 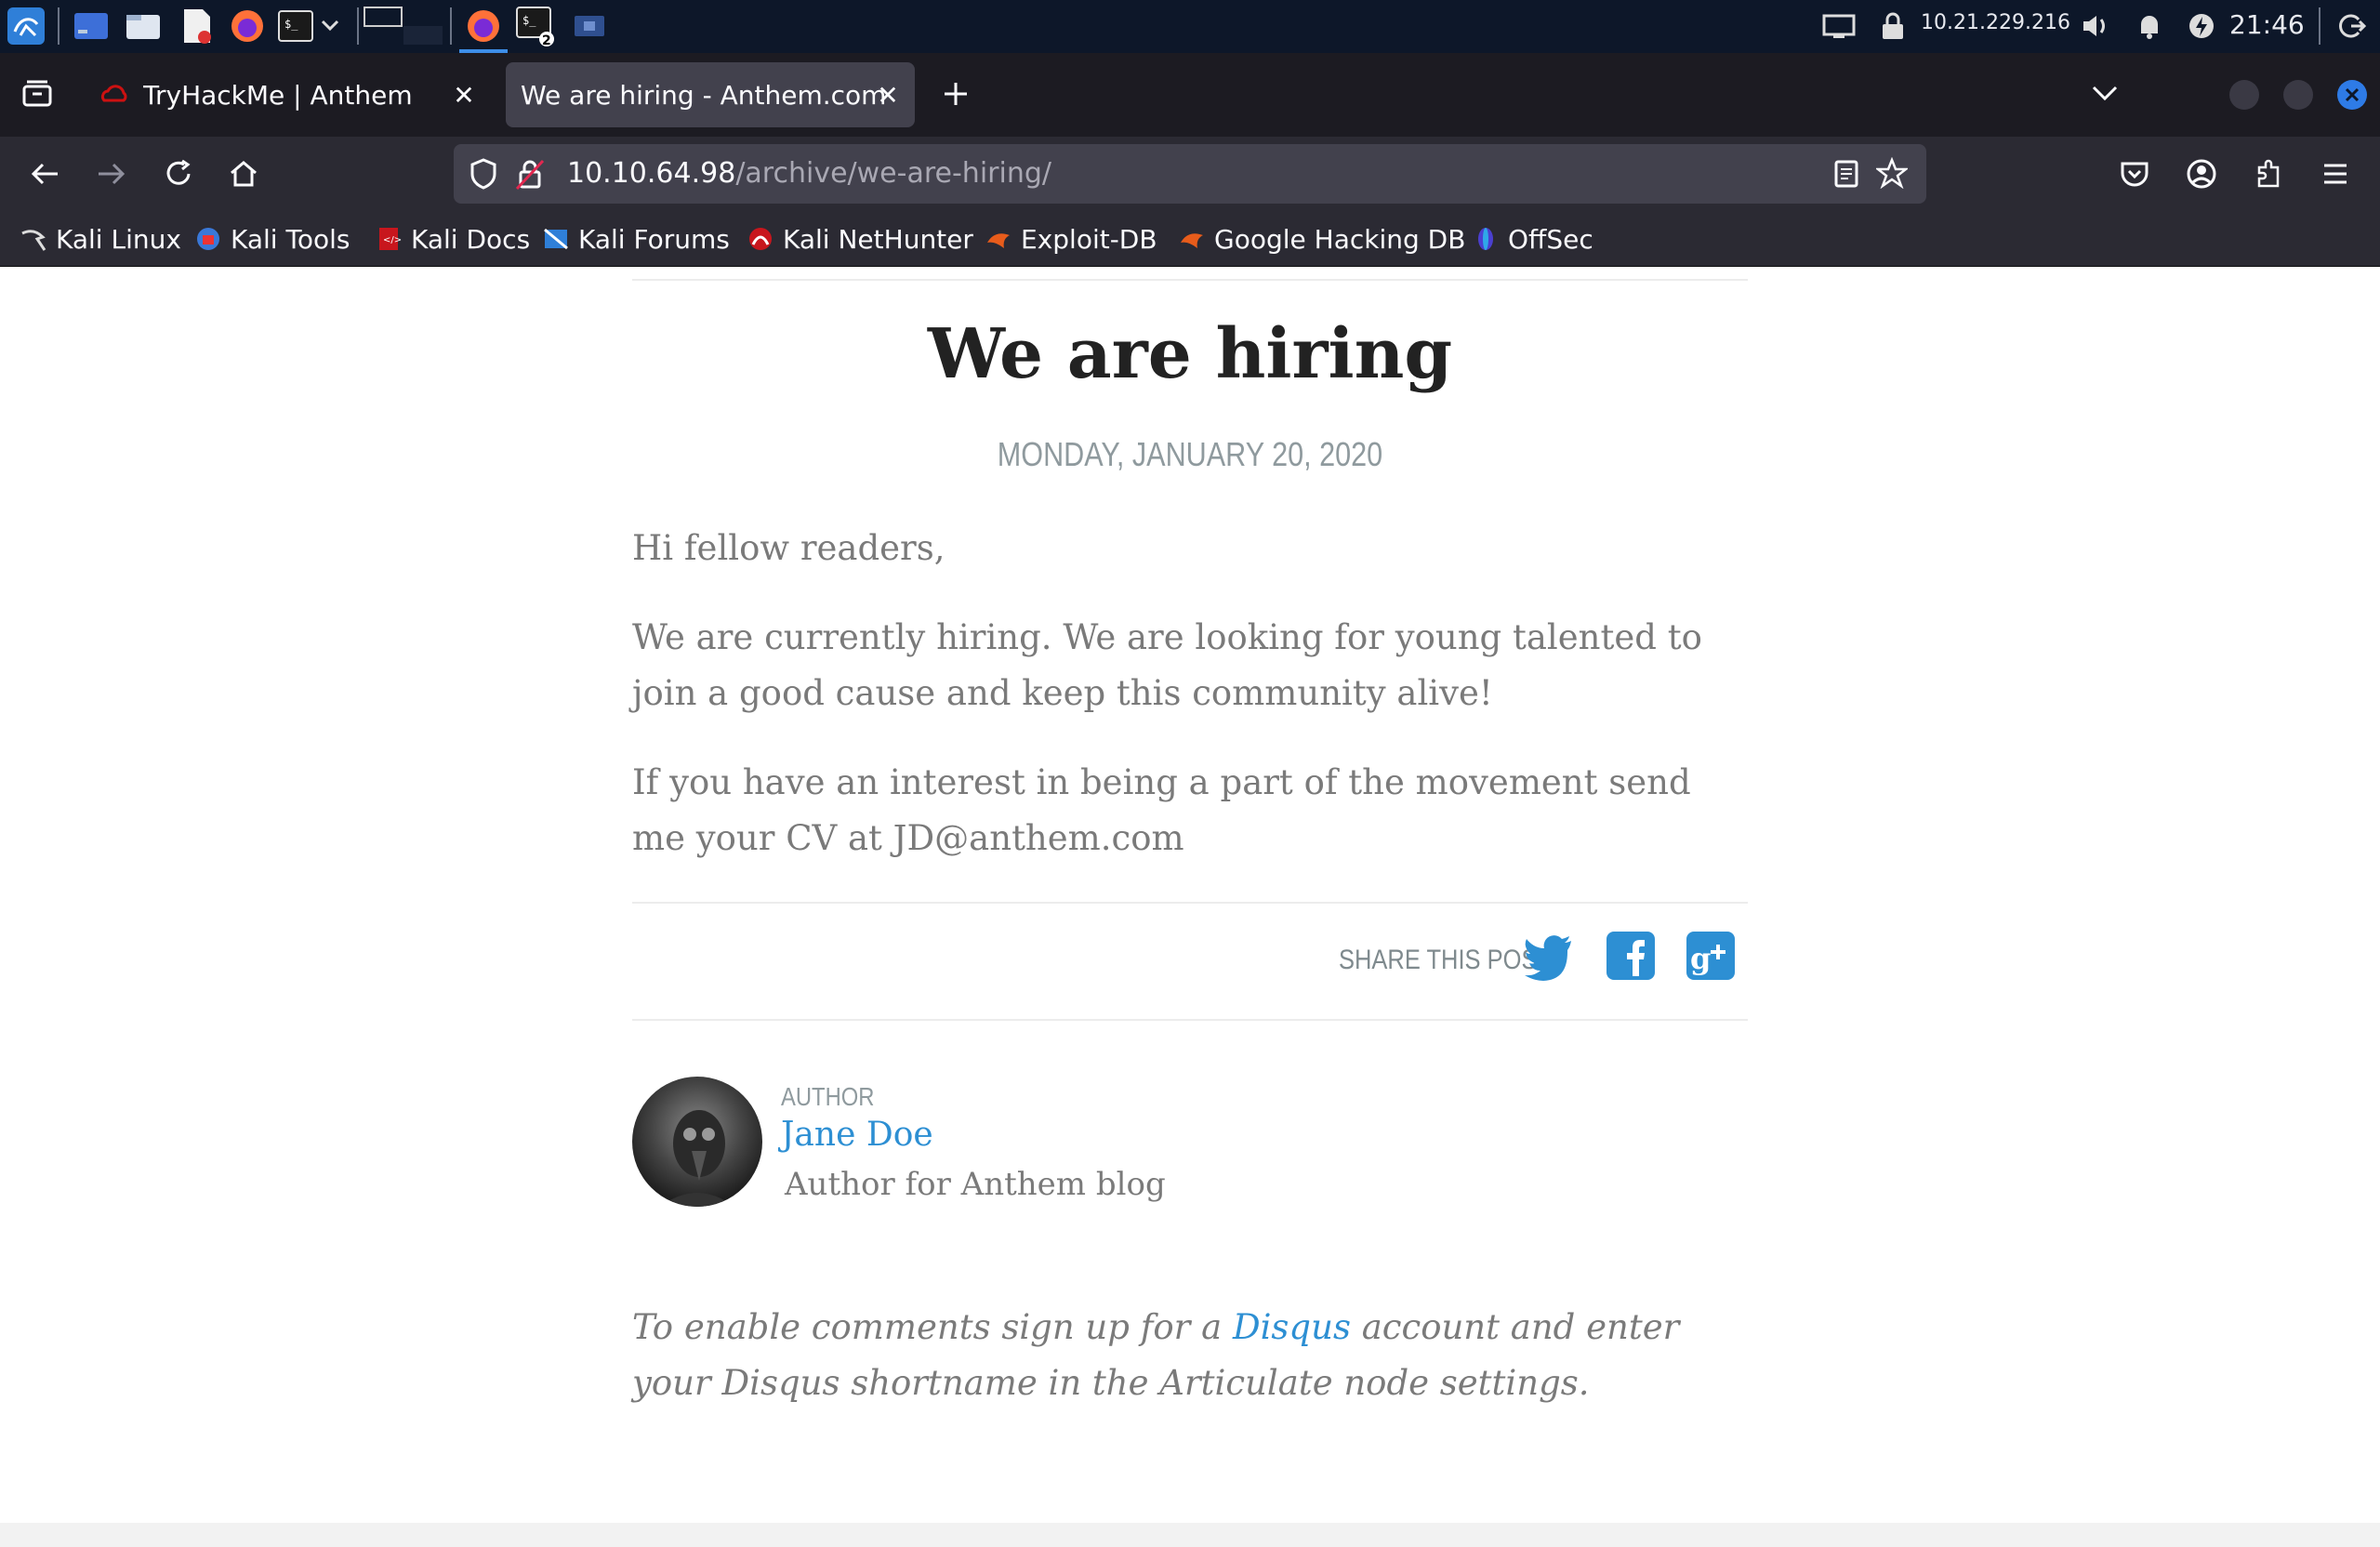 What do you see at coordinates (111, 174) in the screenshot?
I see `forward-arrow-icon` at bounding box center [111, 174].